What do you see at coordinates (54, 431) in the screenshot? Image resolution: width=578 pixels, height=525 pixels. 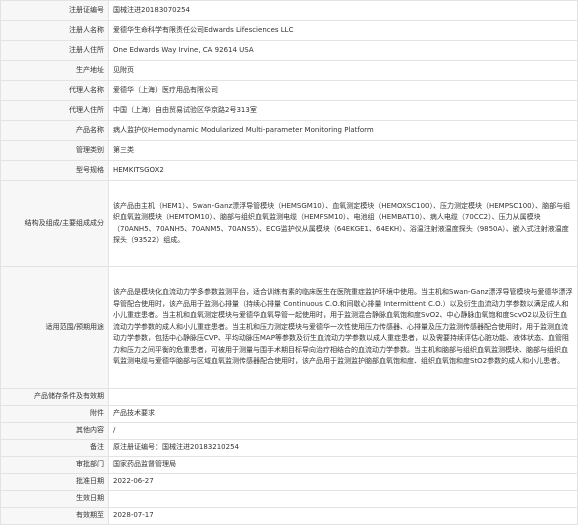 I see `field-label: 其他内容` at bounding box center [54, 431].